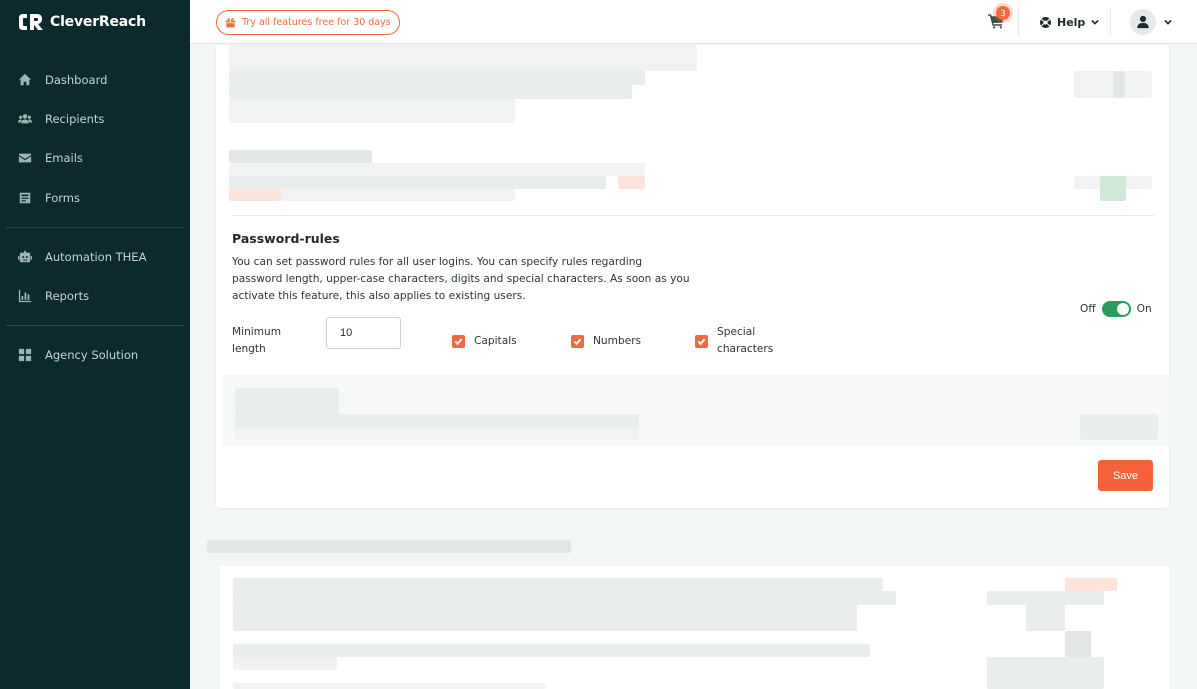  Describe the element at coordinates (64, 158) in the screenshot. I see `sidebar-item-label: Emails` at that location.